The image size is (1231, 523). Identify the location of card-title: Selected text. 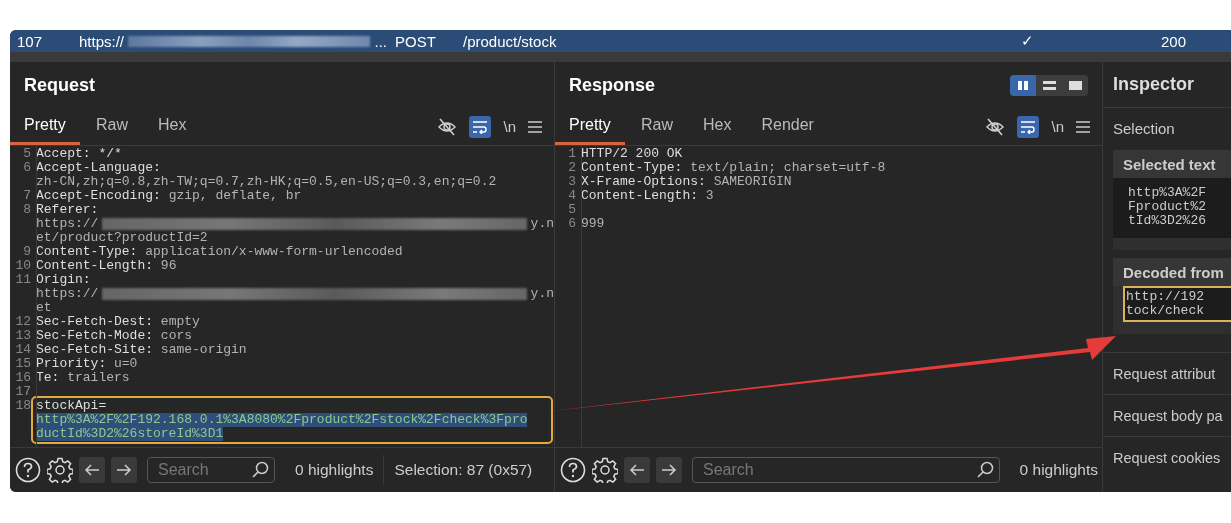
(1172, 164).